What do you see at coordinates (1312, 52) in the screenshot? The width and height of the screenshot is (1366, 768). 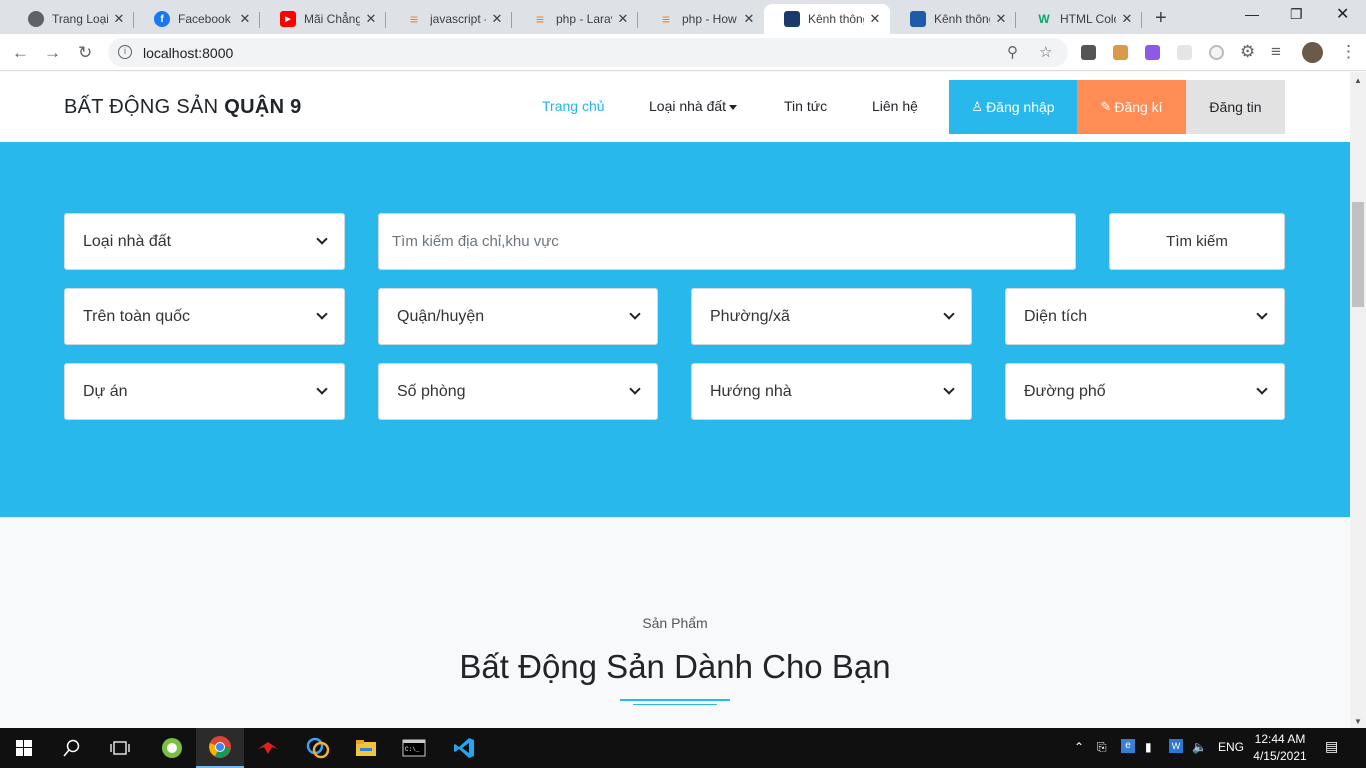 I see `profile-avatar` at bounding box center [1312, 52].